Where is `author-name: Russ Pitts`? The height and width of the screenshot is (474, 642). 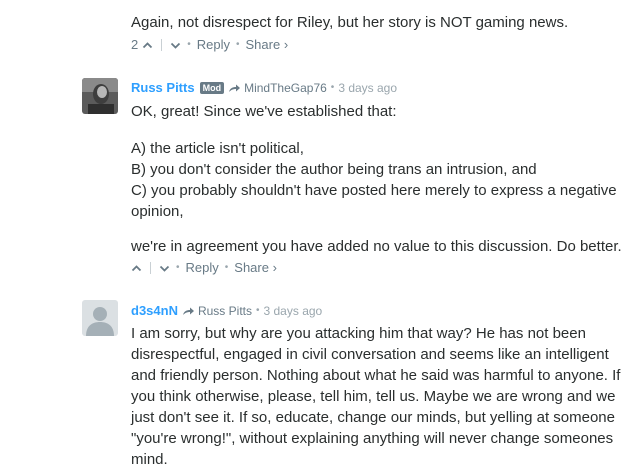 author-name: Russ Pitts is located at coordinates (163, 87).